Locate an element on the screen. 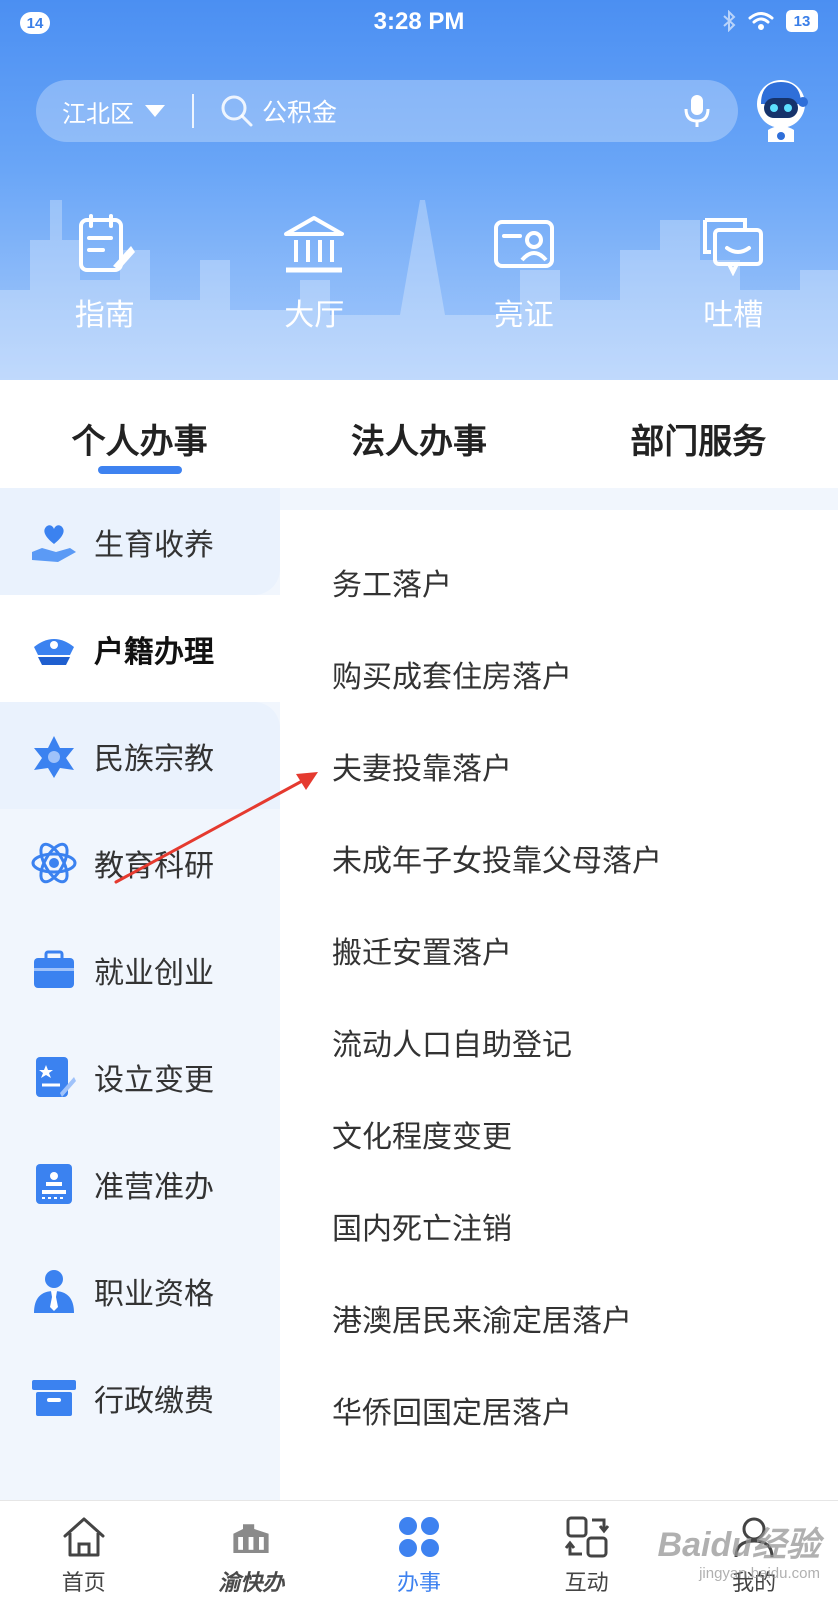 This screenshot has height=1601, width=838. baidu-jingyan-watermark: Baidu经验 jingyan.baidu.com is located at coordinates (739, 1554).